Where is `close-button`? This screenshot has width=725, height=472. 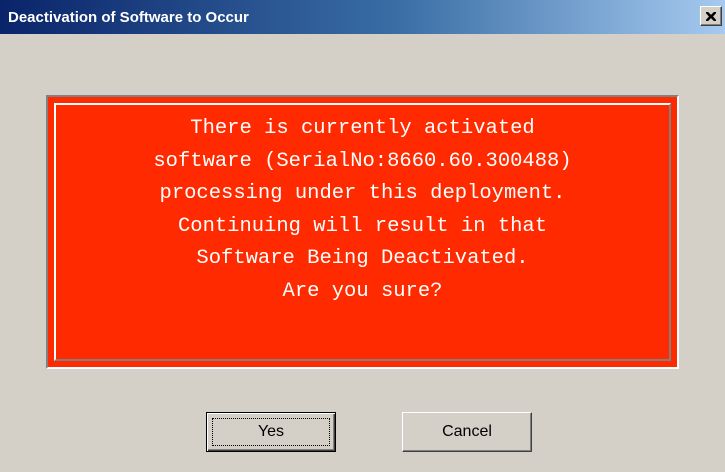 close-button is located at coordinates (711, 16).